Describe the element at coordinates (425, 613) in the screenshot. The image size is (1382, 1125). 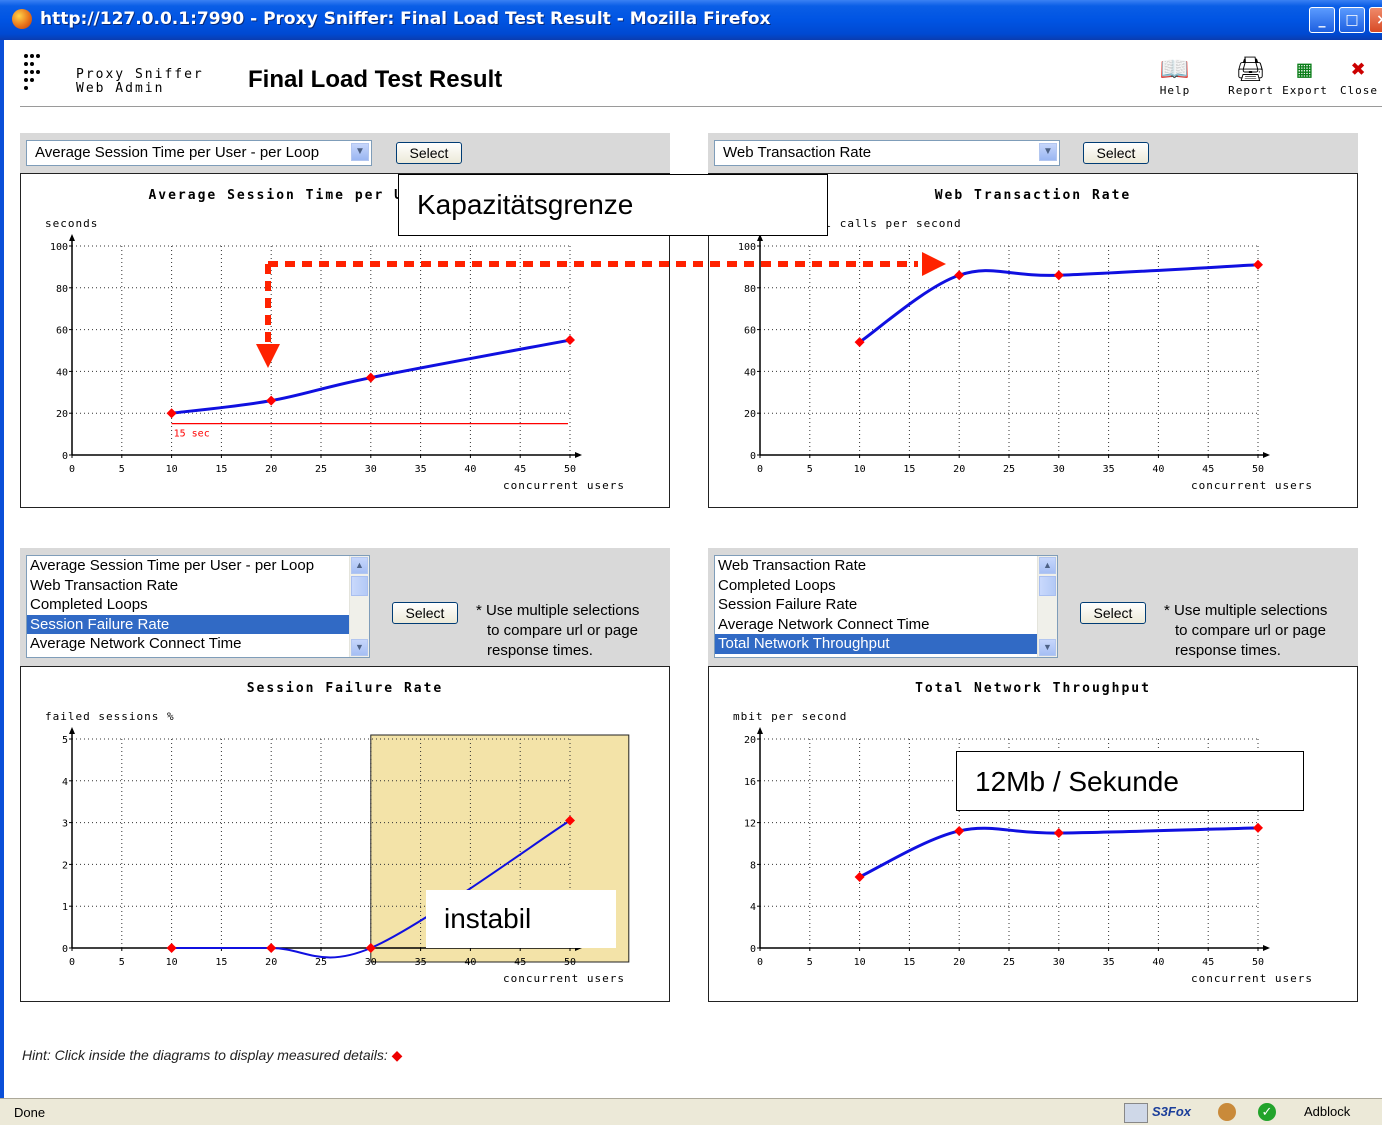
I see `select-button-bottom-left: Select` at that location.